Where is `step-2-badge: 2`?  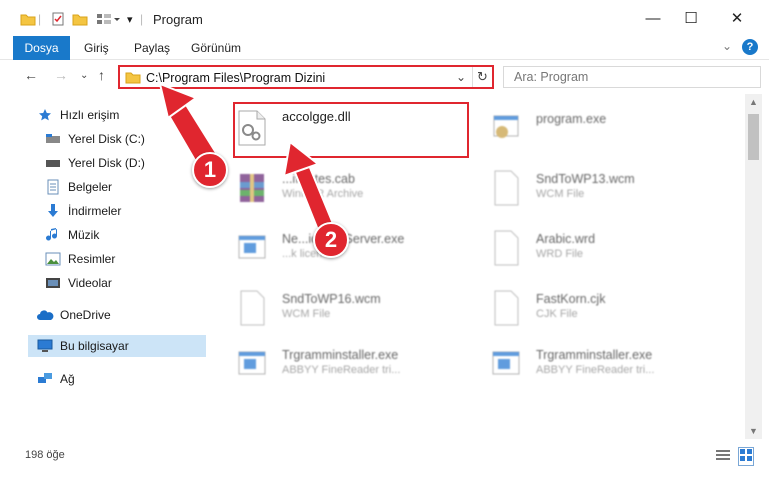
step-2-badge: 2 is located at coordinates (331, 240).